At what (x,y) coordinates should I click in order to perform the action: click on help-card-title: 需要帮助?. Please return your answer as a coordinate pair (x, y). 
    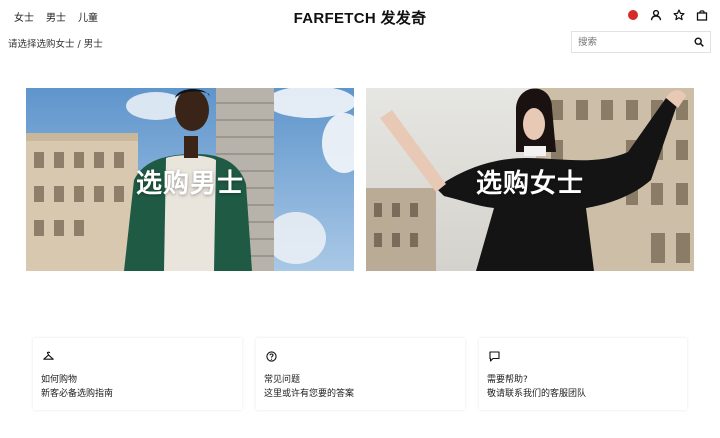
    Looking at the image, I should click on (507, 380).